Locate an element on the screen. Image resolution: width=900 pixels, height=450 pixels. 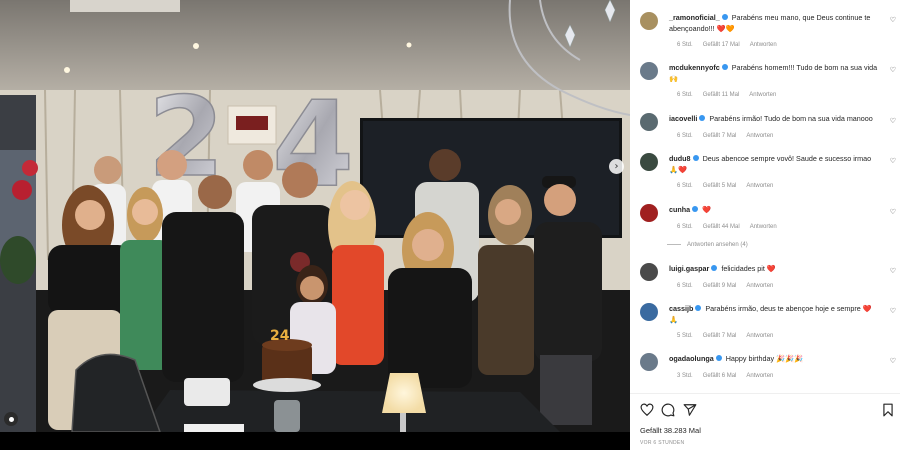
user-tag-icon is located at coordinates (11, 419).